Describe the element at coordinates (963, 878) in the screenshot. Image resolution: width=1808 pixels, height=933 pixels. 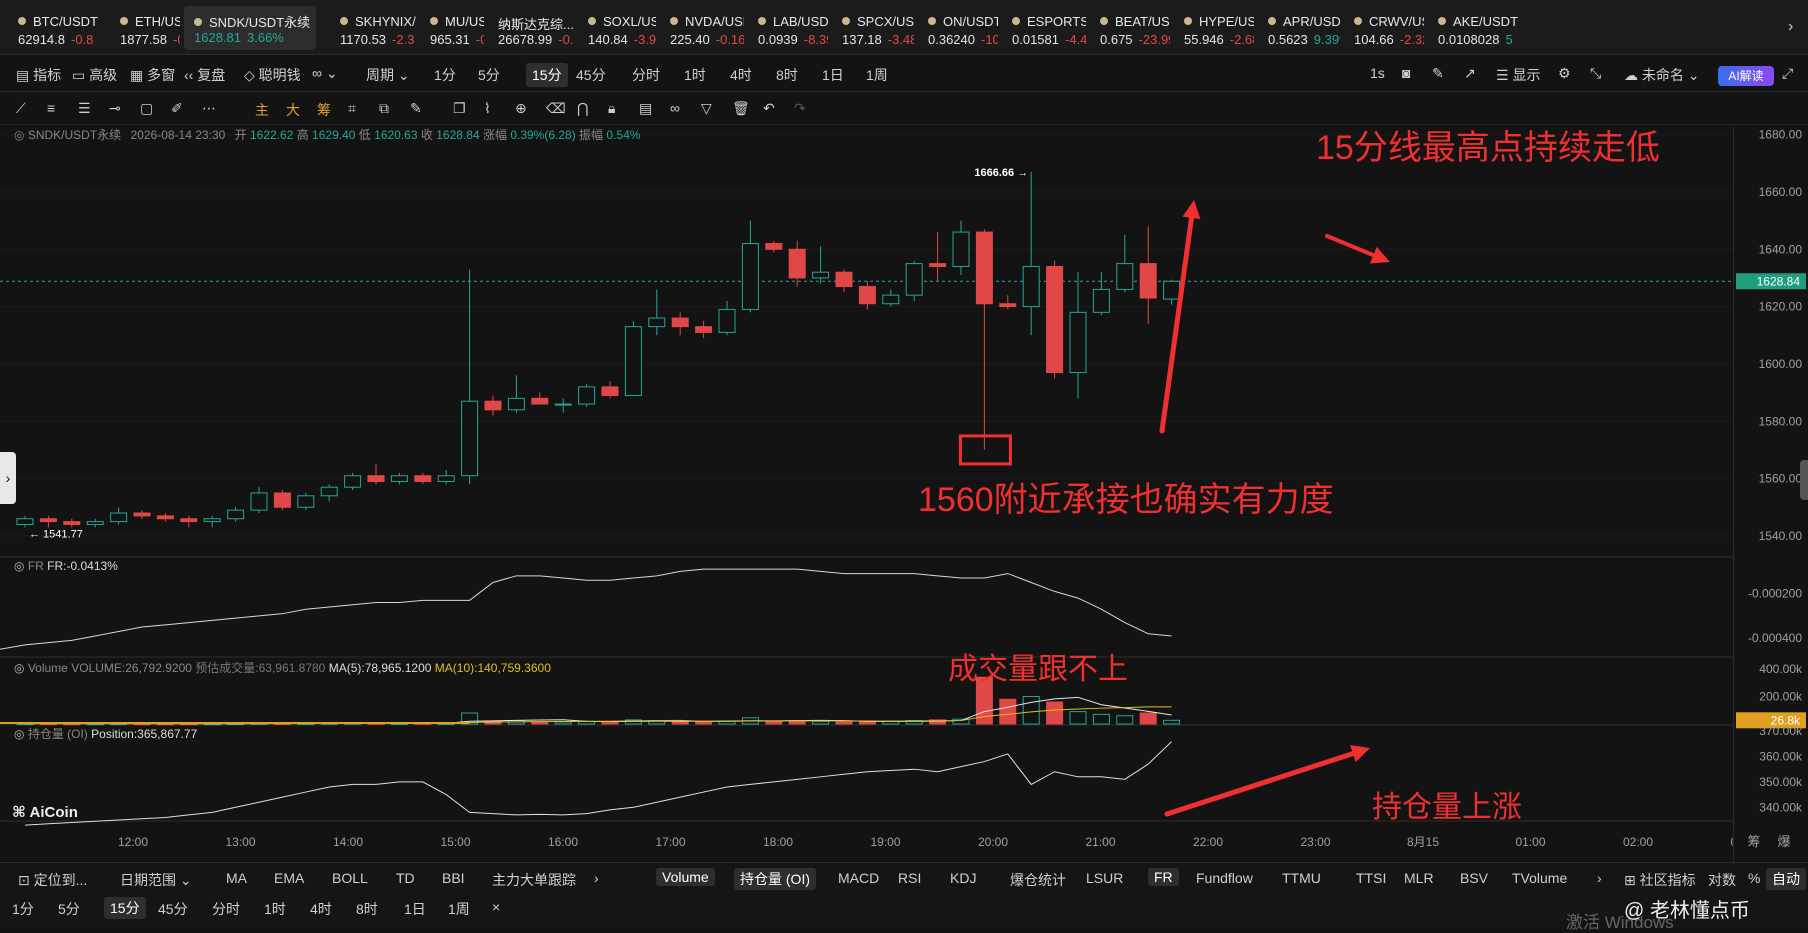
I see `sub-indicator-4: KDJ` at that location.